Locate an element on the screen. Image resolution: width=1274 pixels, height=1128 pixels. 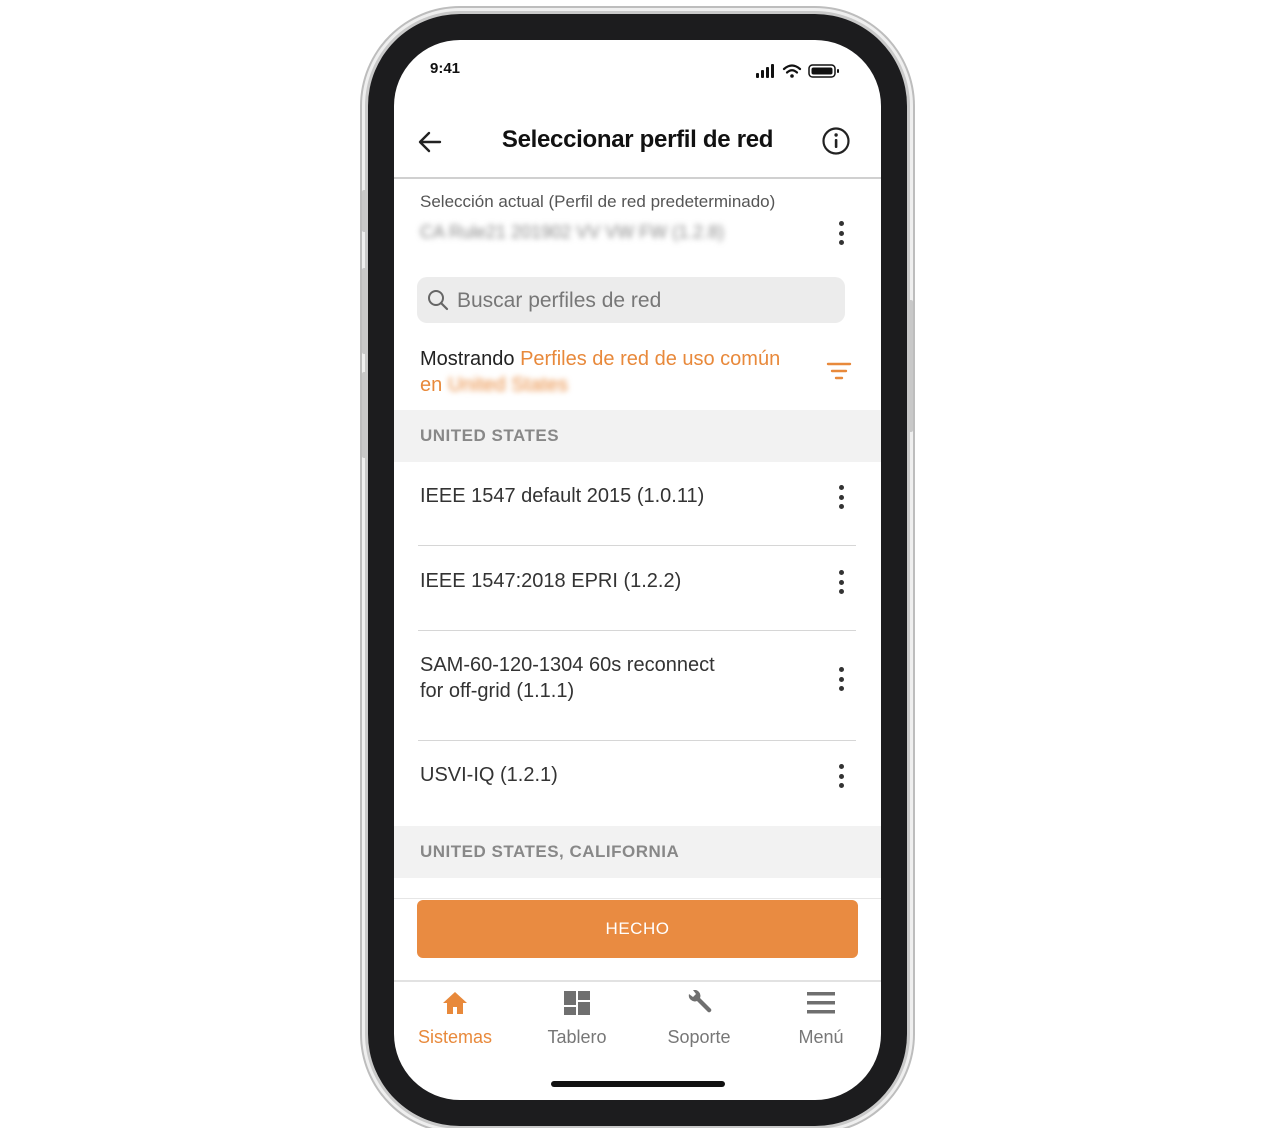
mute-switch is located at coordinates (364, 211).